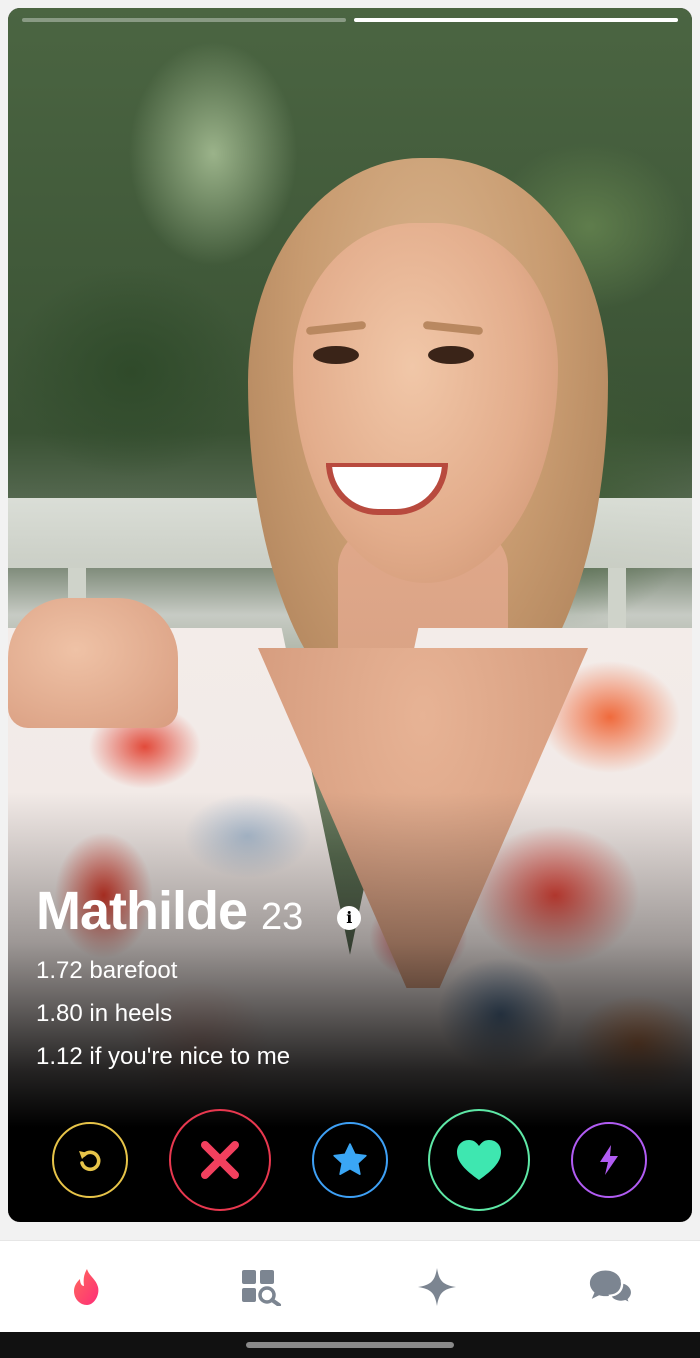 The height and width of the screenshot is (1358, 700). I want to click on bio-line: 1.80 in heels, so click(104, 1013).